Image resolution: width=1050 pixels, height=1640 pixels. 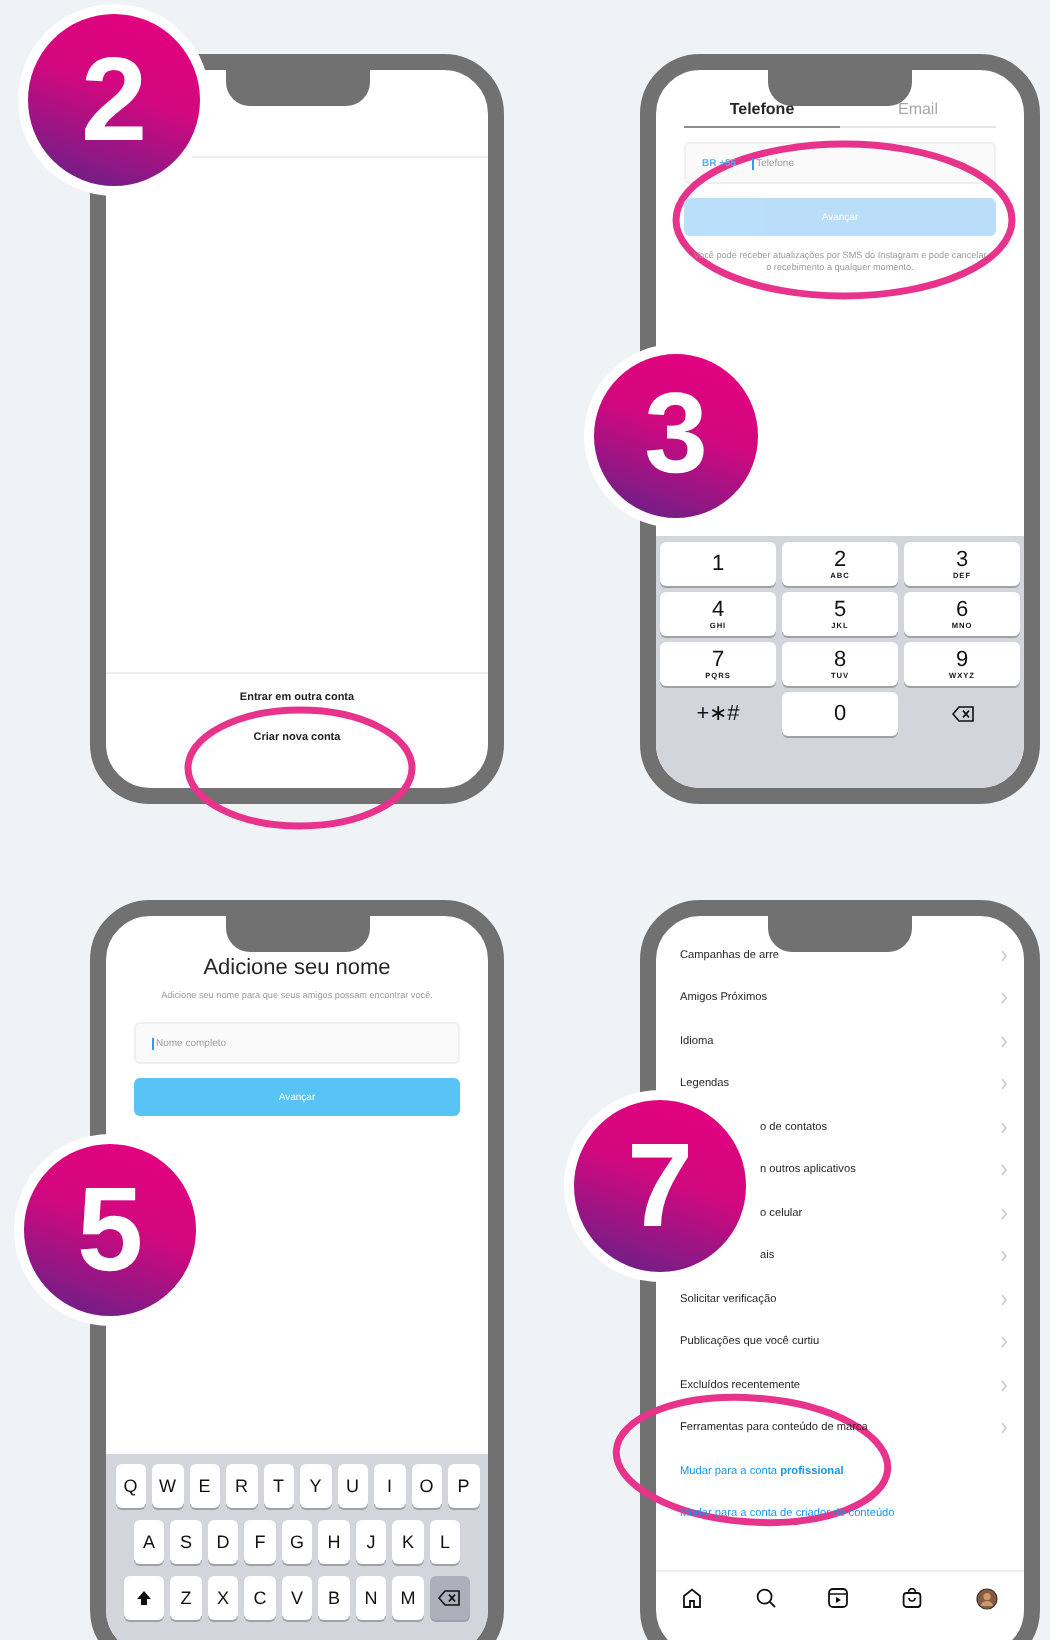 I want to click on video-icon, so click(x=838, y=1598).